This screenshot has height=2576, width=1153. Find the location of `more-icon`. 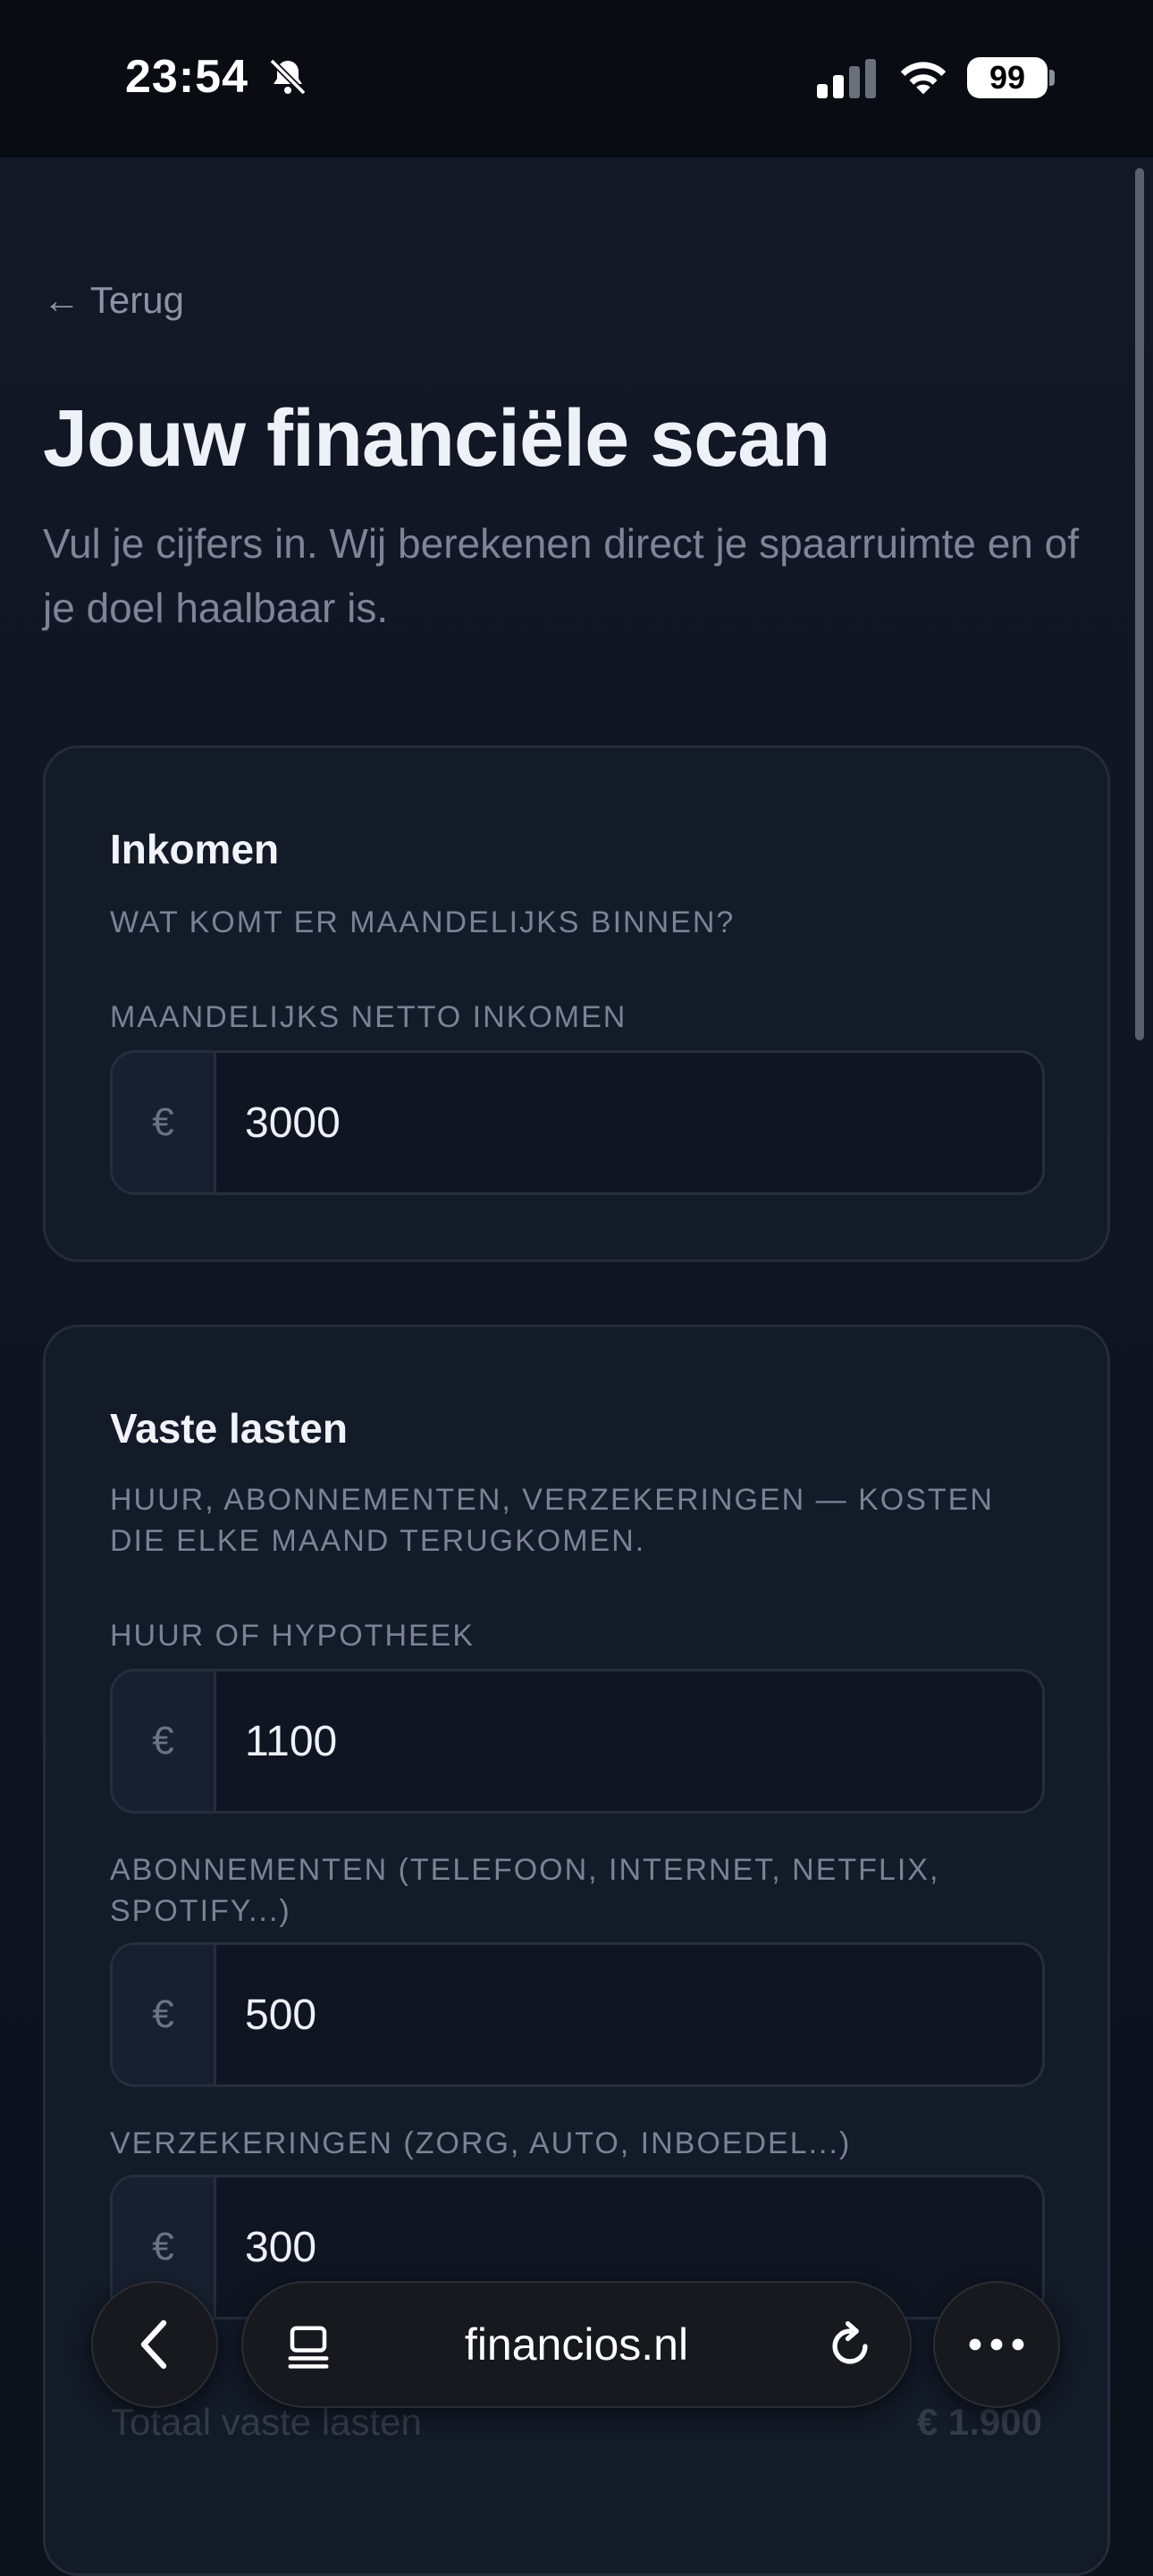

more-icon is located at coordinates (996, 2345).